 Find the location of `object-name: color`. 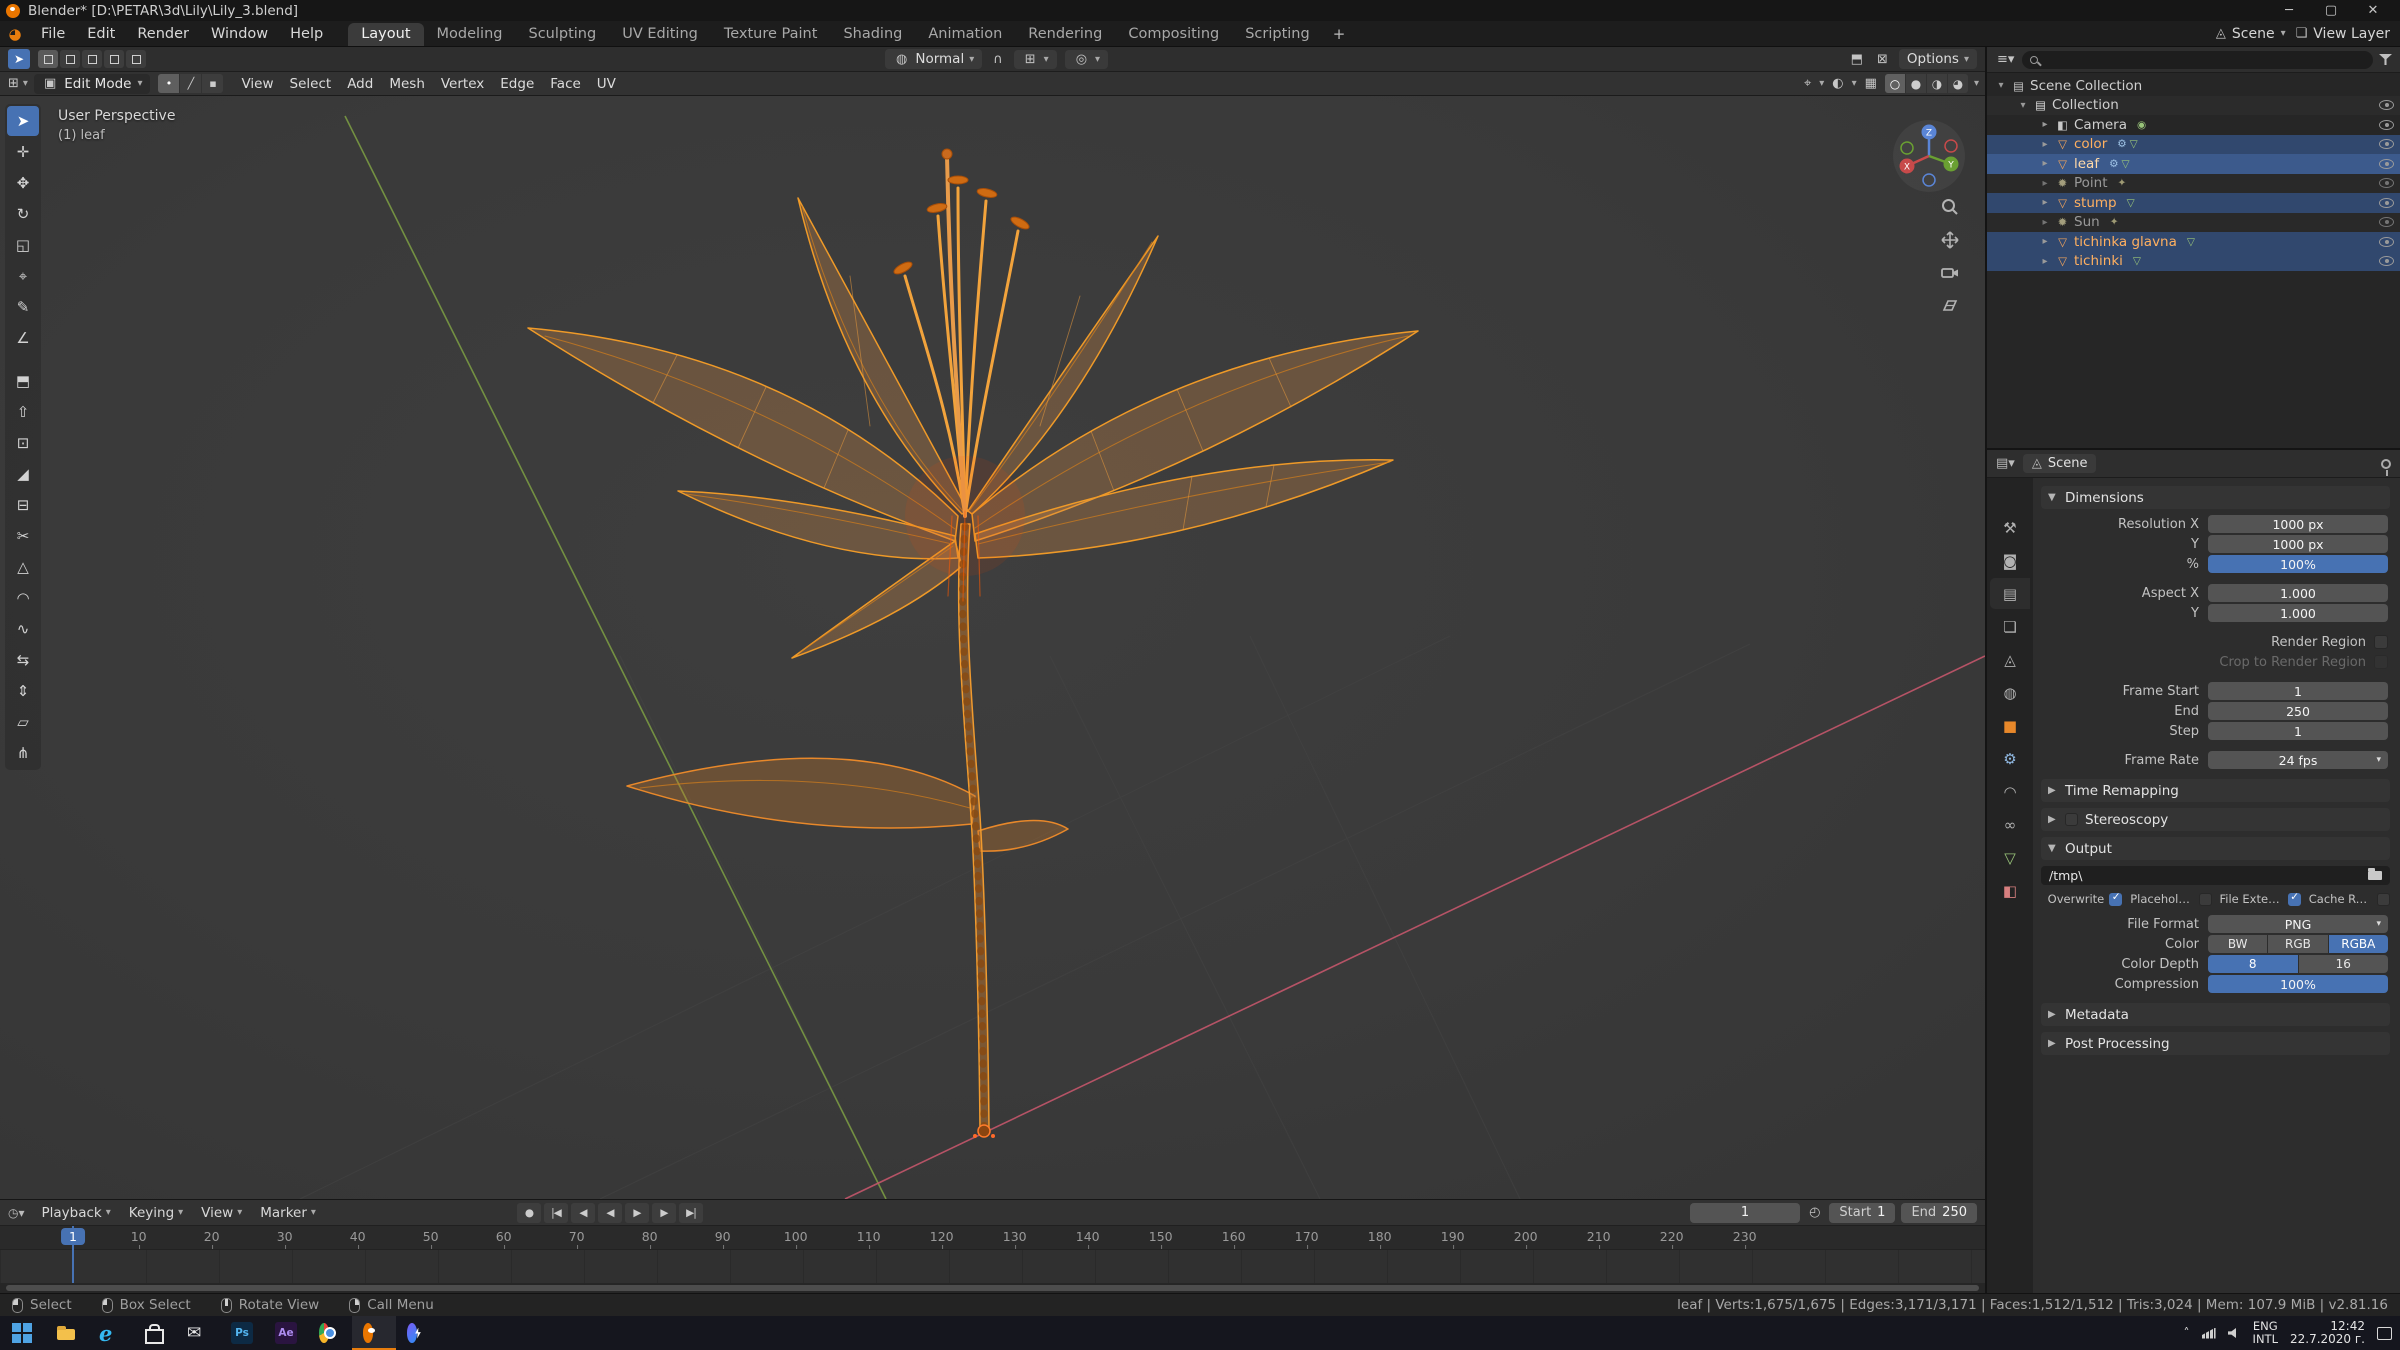

object-name: color is located at coordinates (2090, 144).